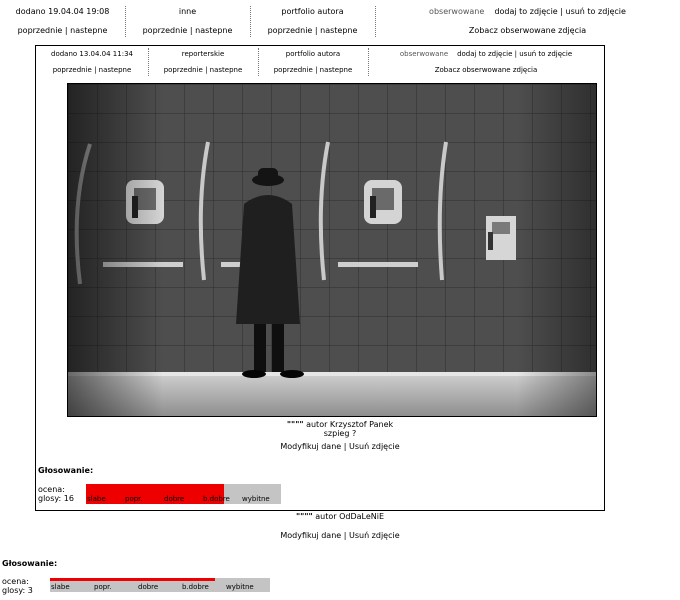 The image size is (680, 600). I want to click on inner-voting-title: Głosowanie:, so click(66, 470).